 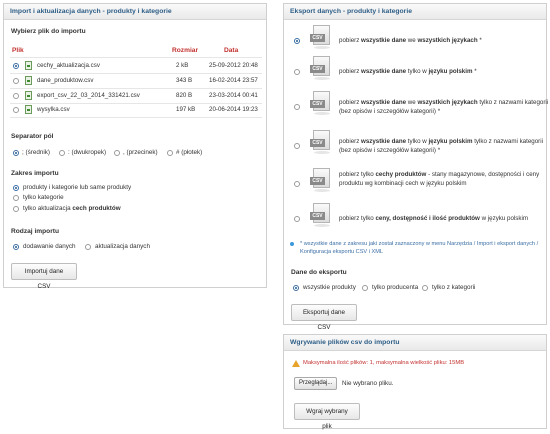 I want to click on separator-label: ; (średnik), so click(x=36, y=152).